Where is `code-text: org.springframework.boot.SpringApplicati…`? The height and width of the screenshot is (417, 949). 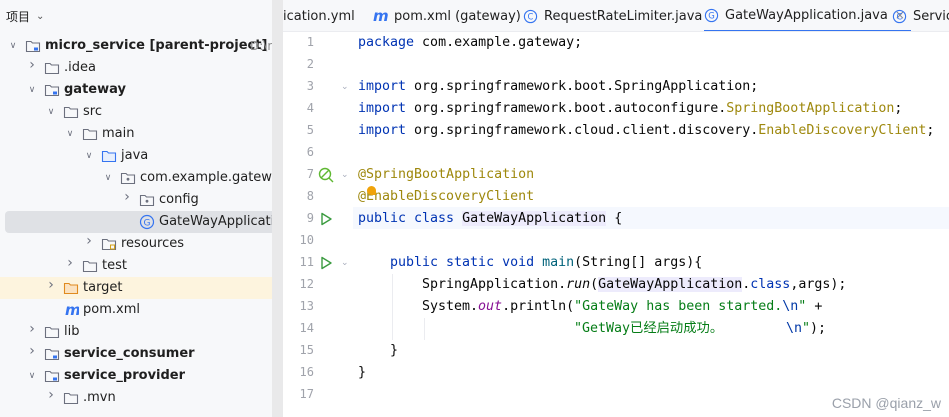
code-text: org.springframework.boot.SpringApplicati… is located at coordinates (582, 86).